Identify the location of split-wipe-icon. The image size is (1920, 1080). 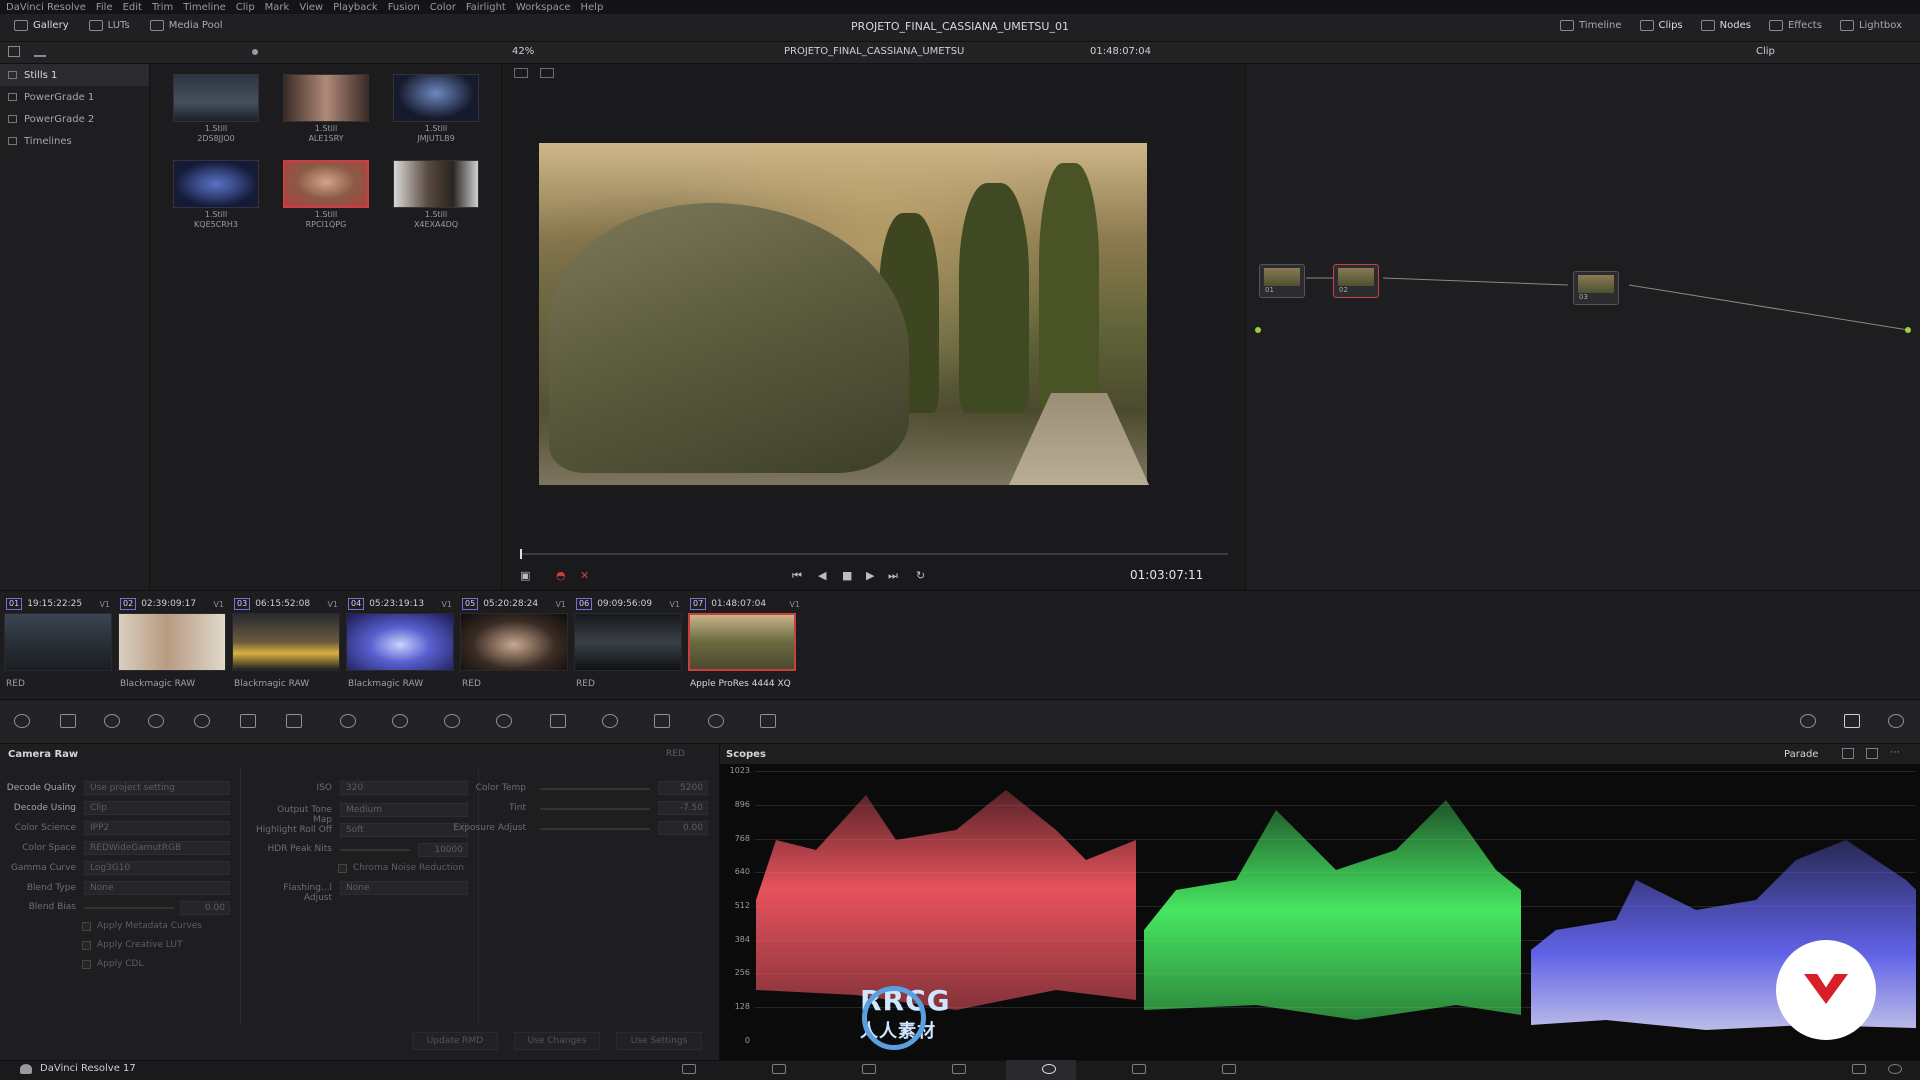
(547, 73).